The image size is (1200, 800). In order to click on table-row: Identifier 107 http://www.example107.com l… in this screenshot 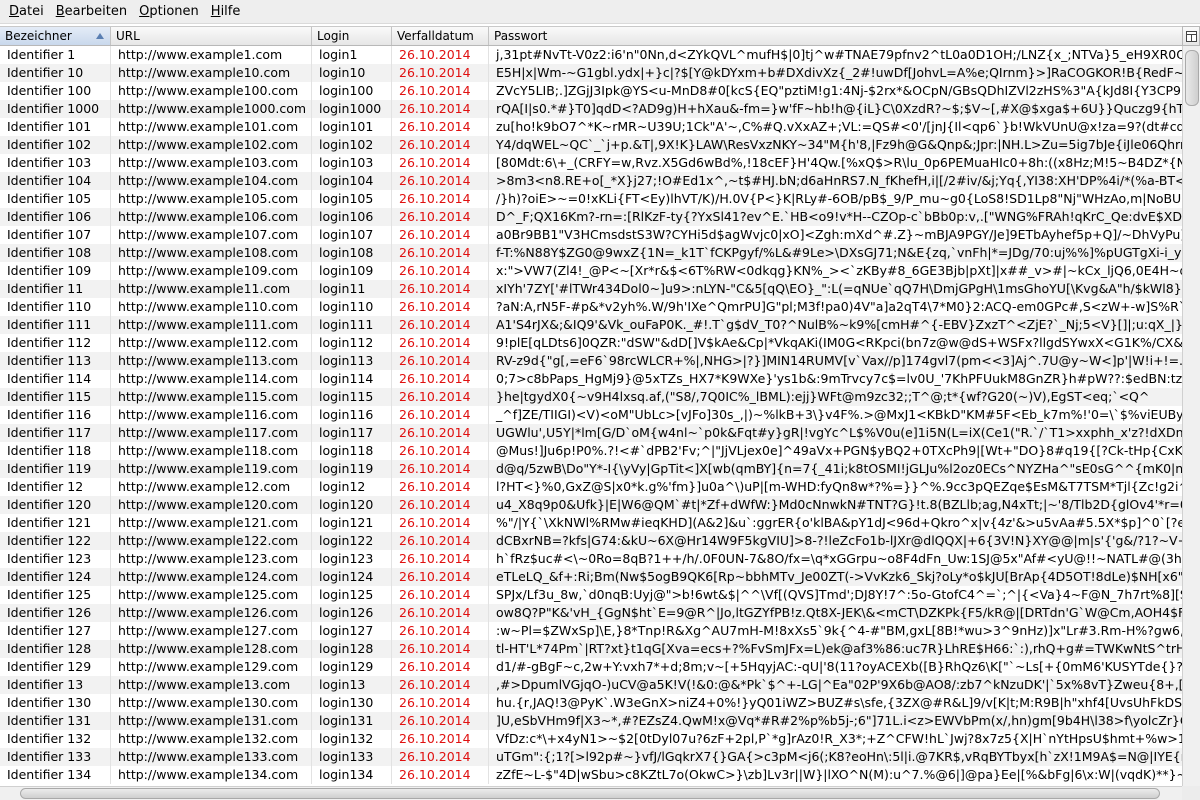, I will do `click(591, 235)`.